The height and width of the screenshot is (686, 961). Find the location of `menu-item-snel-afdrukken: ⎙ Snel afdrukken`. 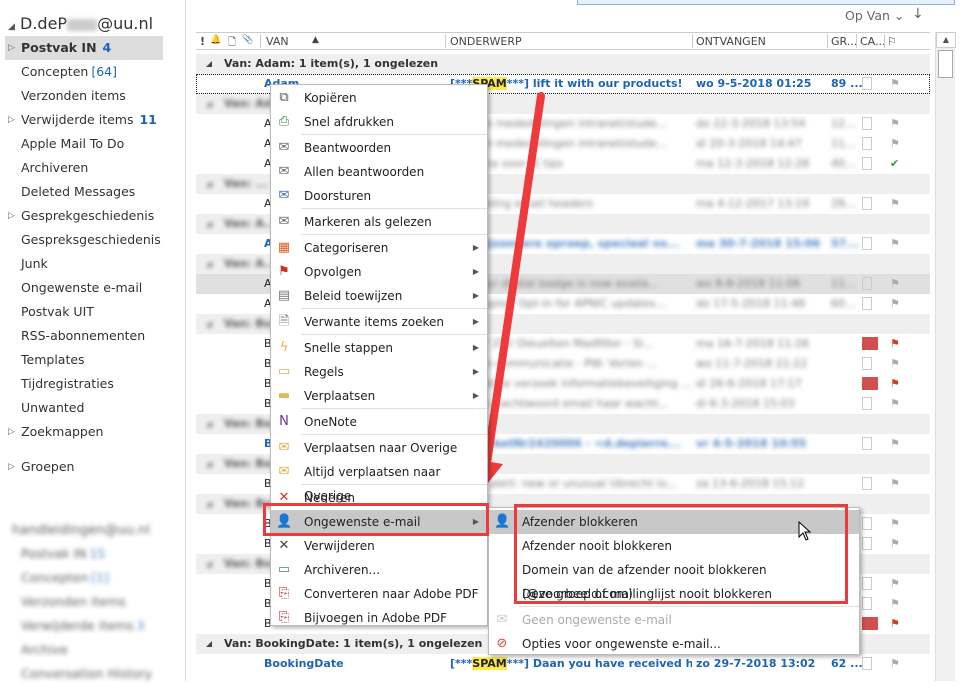

menu-item-snel-afdrukken: ⎙ Snel afdrukken is located at coordinates (379, 122).